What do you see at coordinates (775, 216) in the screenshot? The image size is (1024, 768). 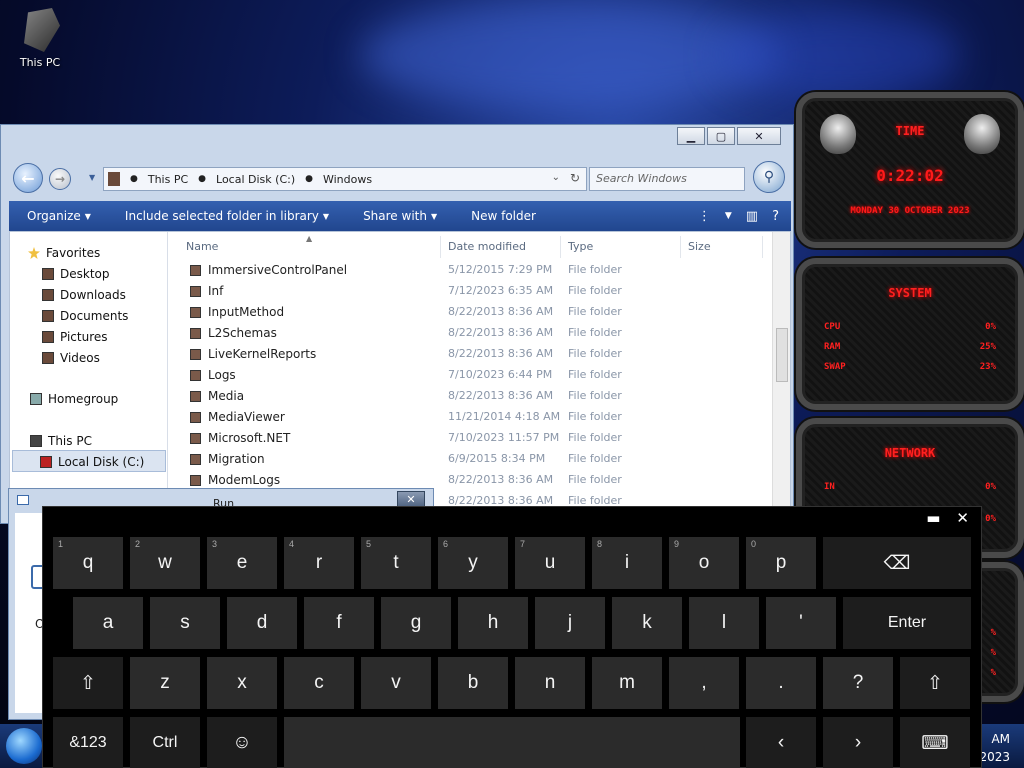 I see `help-icon: ?` at bounding box center [775, 216].